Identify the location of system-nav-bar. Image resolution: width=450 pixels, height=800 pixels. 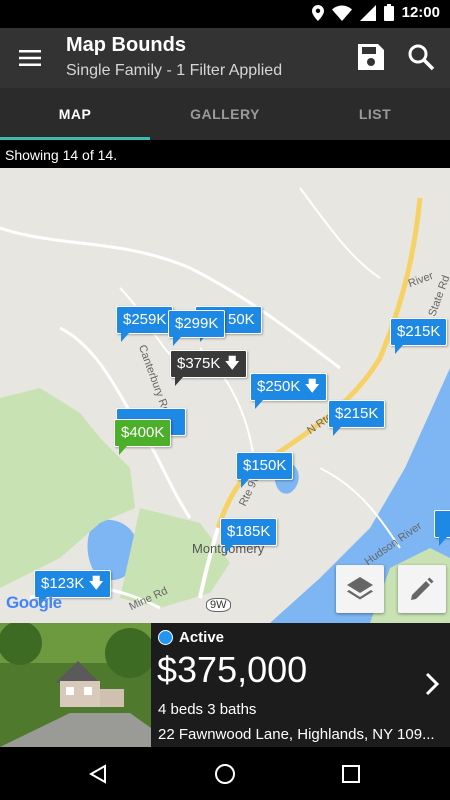
(225, 773).